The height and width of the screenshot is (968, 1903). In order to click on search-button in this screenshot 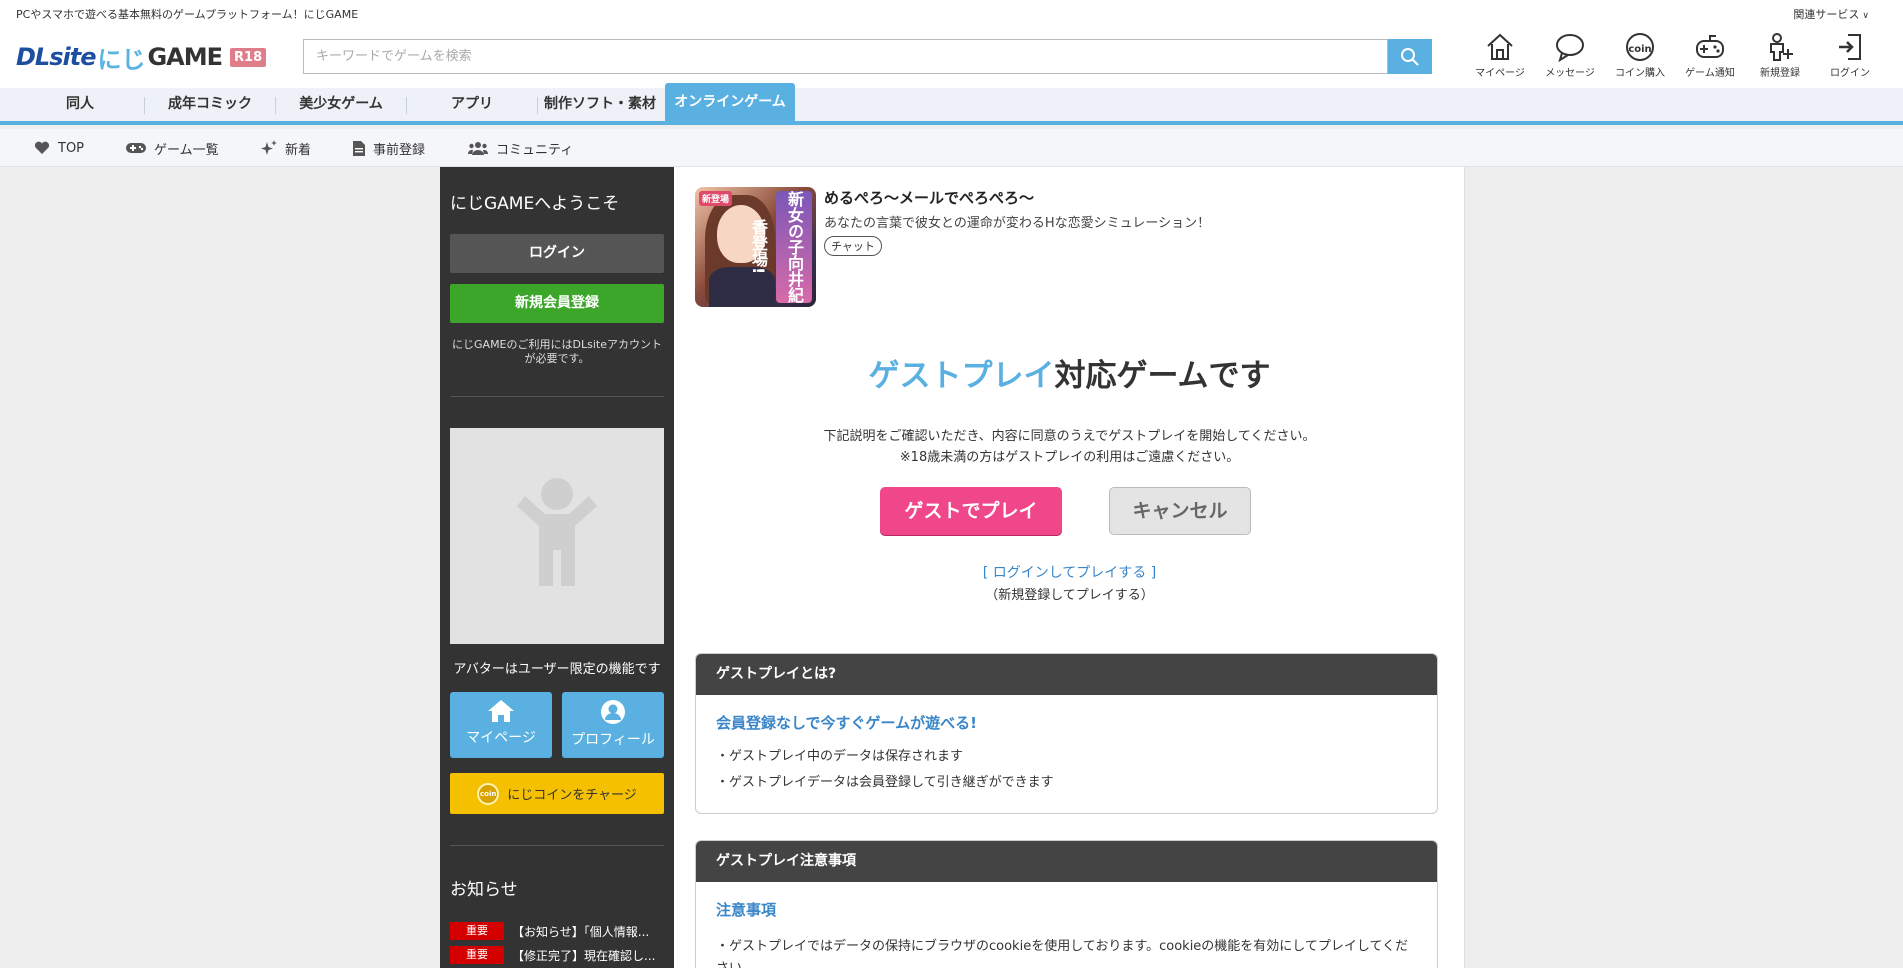, I will do `click(1410, 56)`.